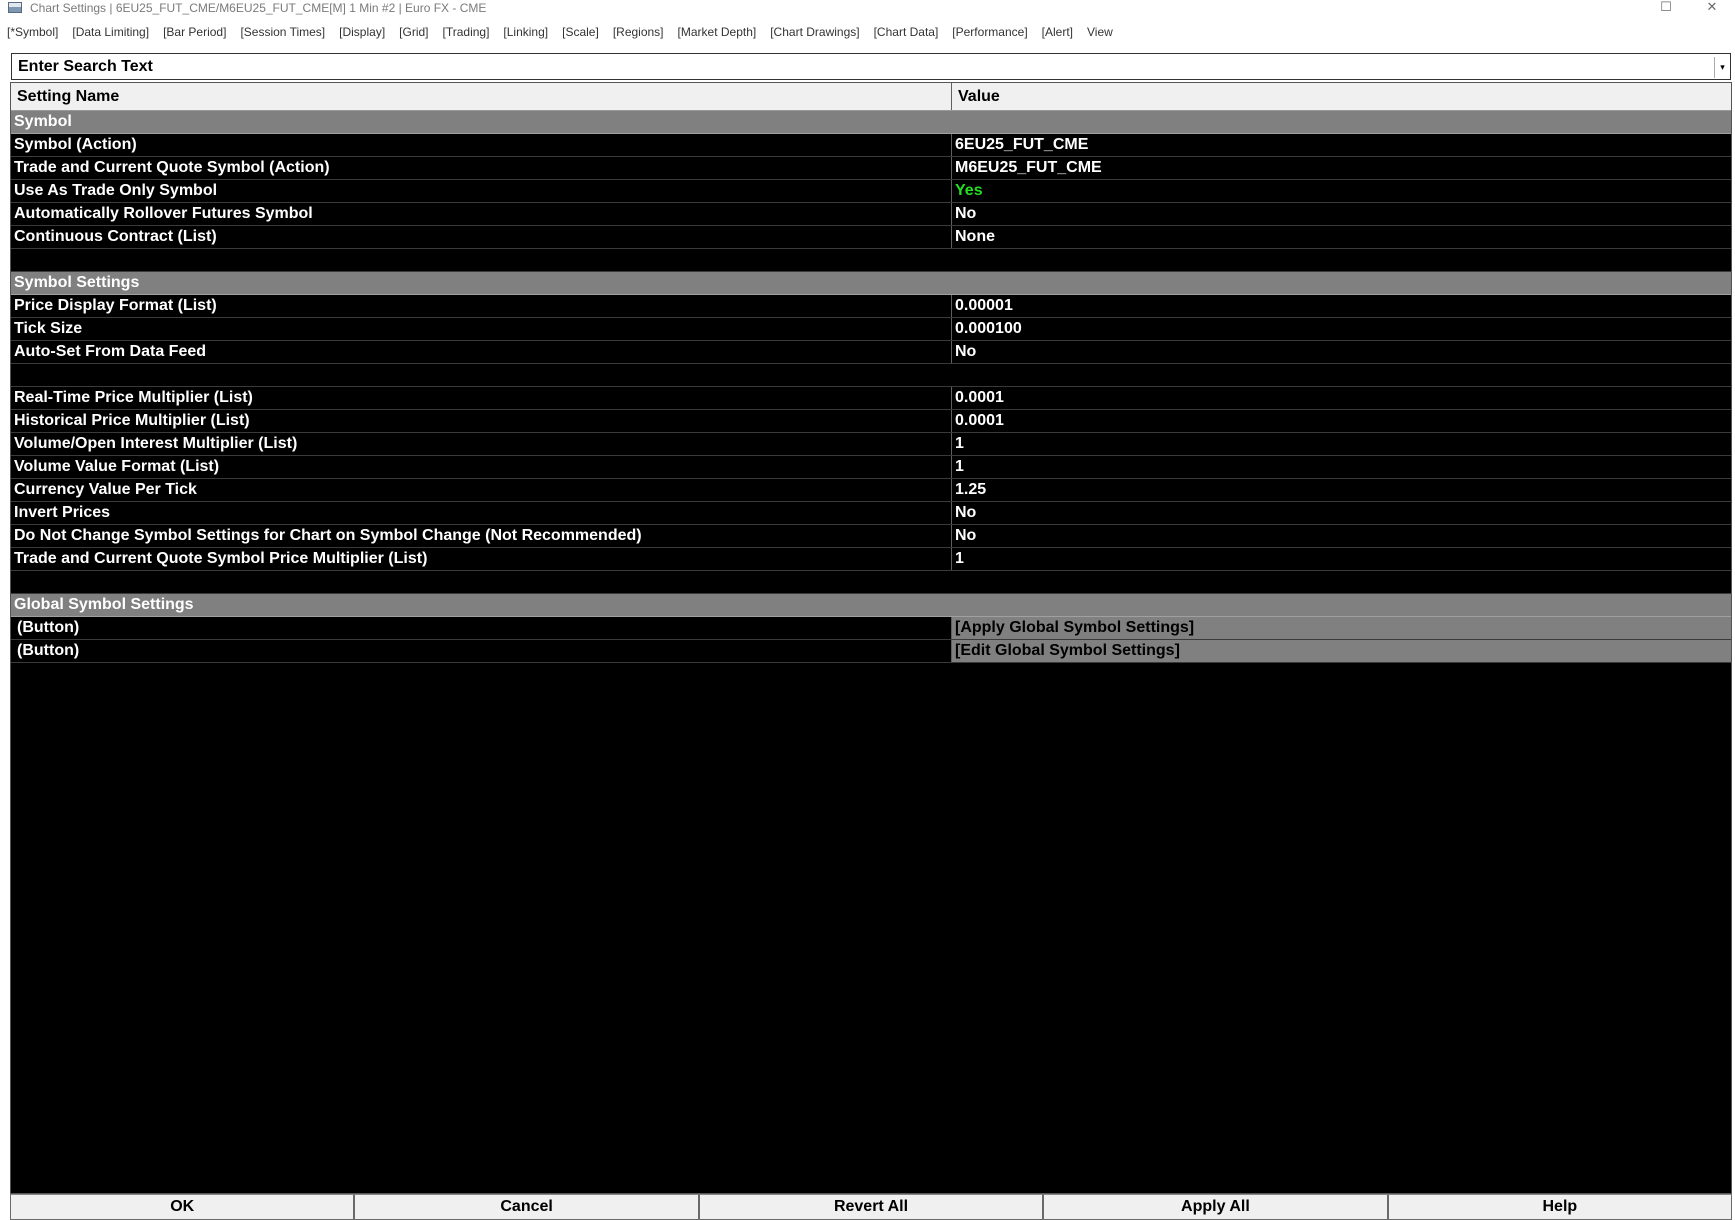 The width and height of the screenshot is (1735, 1220). Describe the element at coordinates (1341, 306) in the screenshot. I see `setting-value: 0.00001` at that location.